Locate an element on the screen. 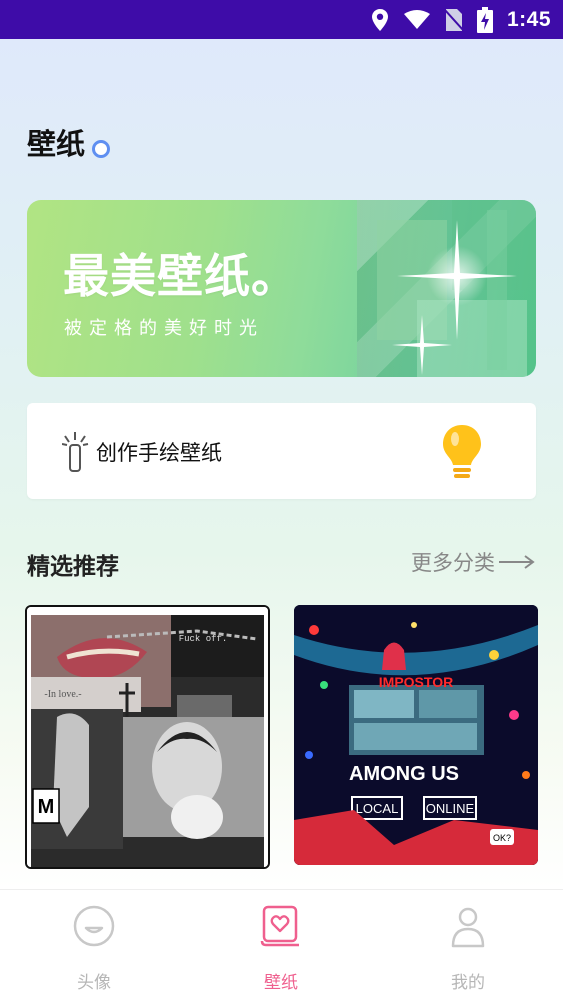 The width and height of the screenshot is (563, 1001). svg-text: M is located at coordinates (46, 807).